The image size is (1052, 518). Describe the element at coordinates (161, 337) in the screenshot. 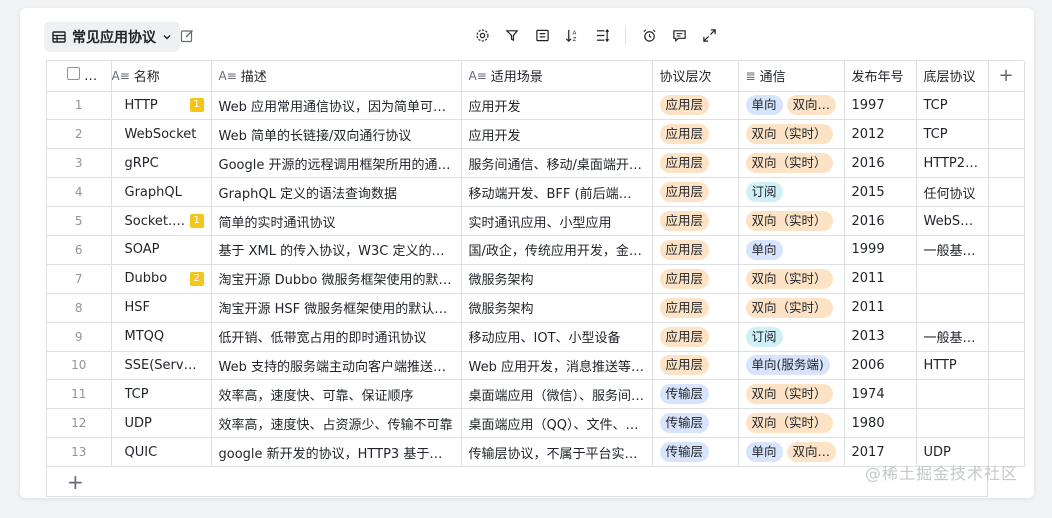

I see `cell-name: MTQQ` at that location.